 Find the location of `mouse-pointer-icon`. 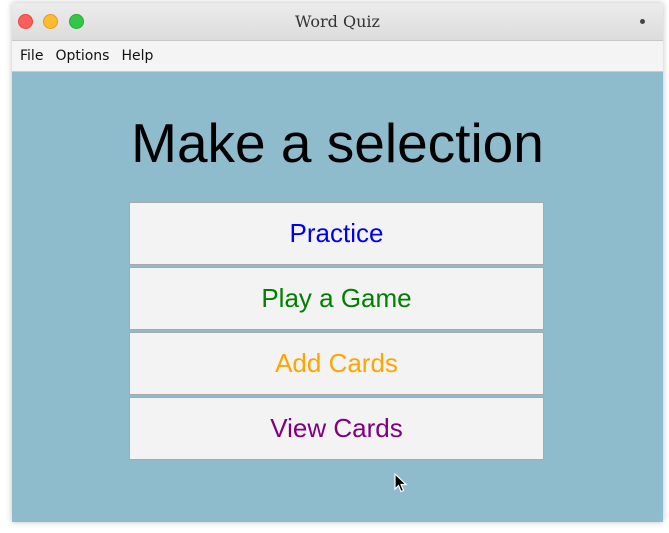

mouse-pointer-icon is located at coordinates (401, 483).